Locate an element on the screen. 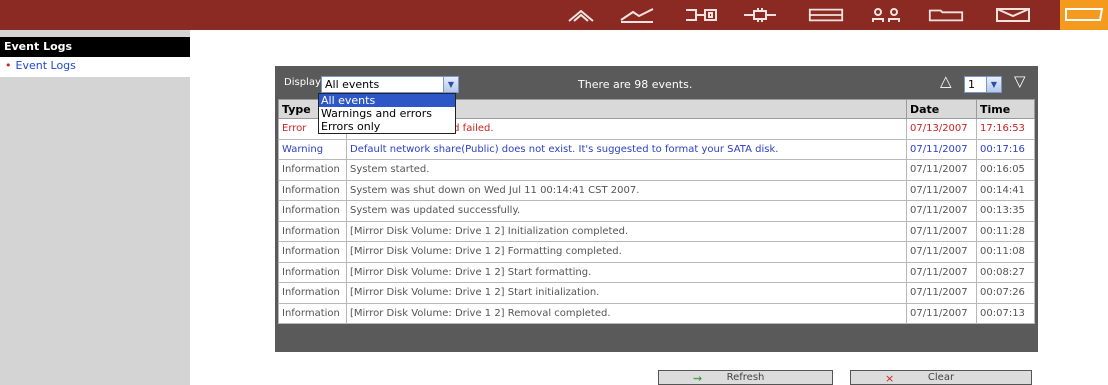 This screenshot has width=1108, height=385. refresh-label: Refresh is located at coordinates (745, 377).